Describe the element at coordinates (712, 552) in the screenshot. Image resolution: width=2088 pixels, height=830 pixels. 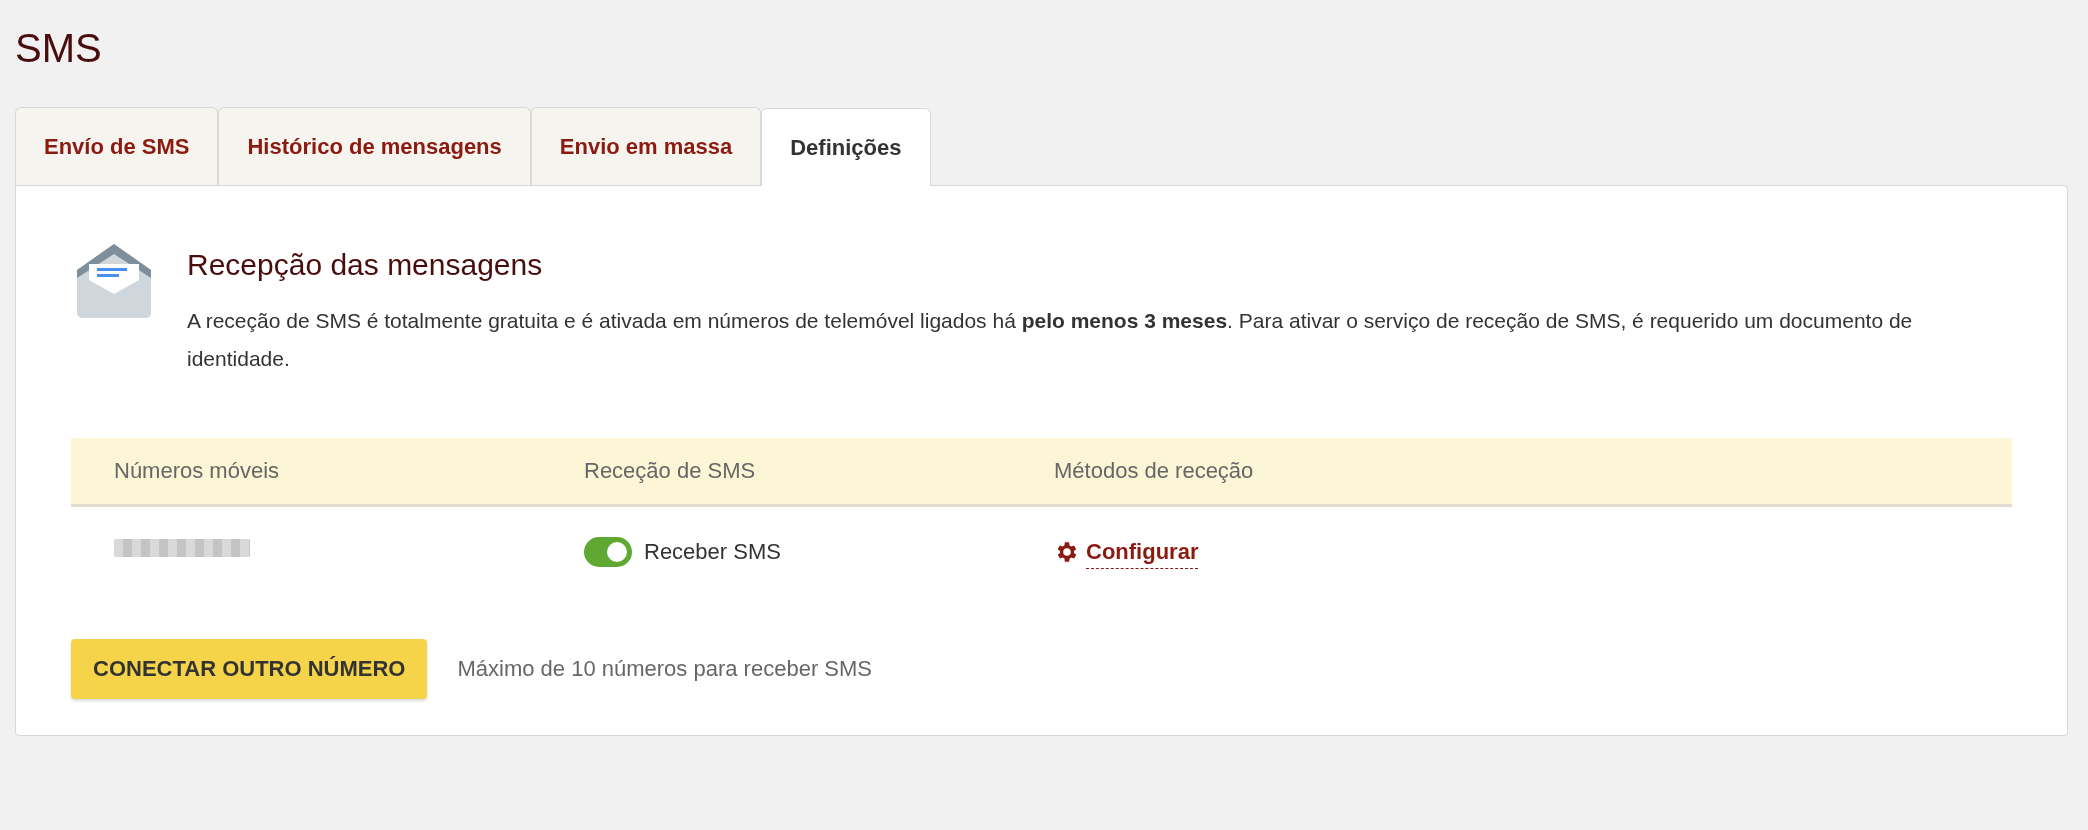
I see `toggle-label: Receber SMS` at that location.